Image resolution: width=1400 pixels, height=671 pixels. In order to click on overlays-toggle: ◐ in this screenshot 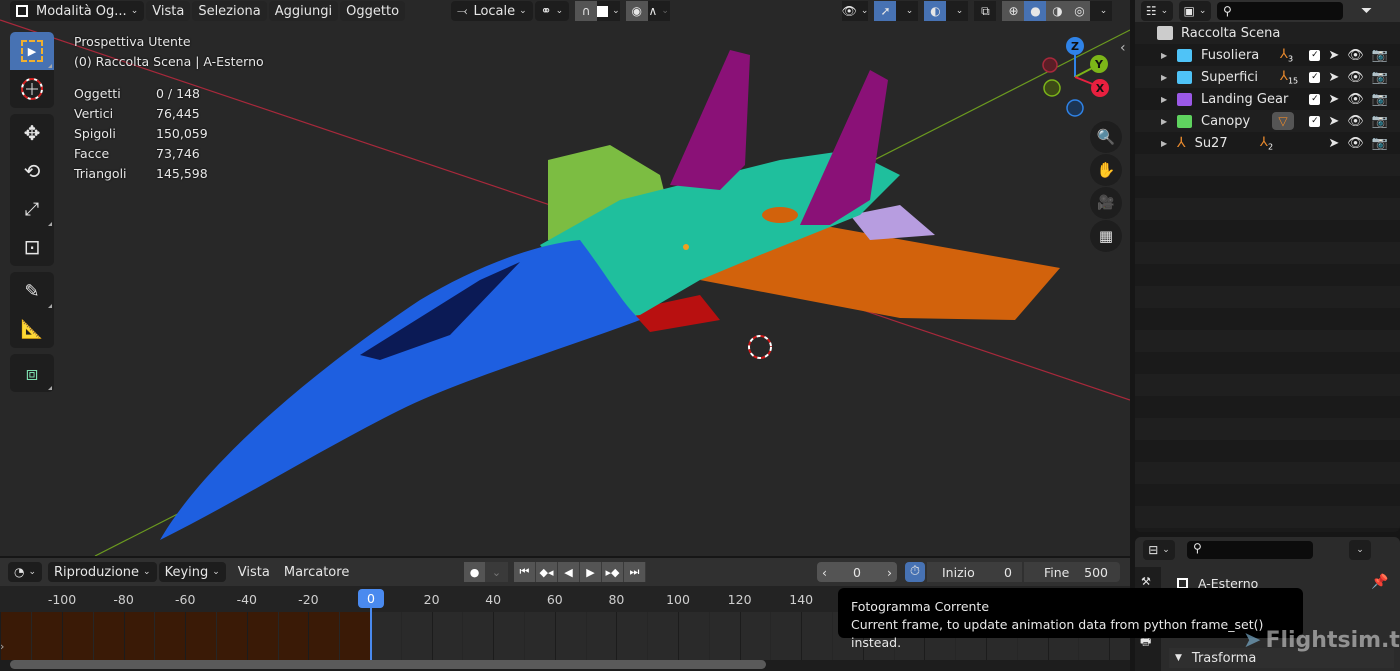, I will do `click(935, 11)`.